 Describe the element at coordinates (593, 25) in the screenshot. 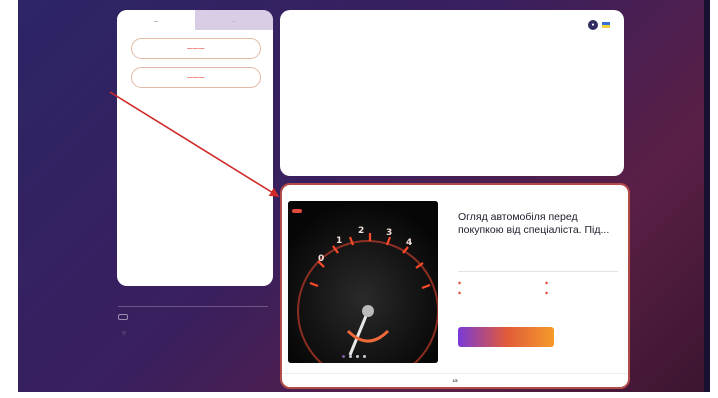

I see `round-icon: ●` at that location.